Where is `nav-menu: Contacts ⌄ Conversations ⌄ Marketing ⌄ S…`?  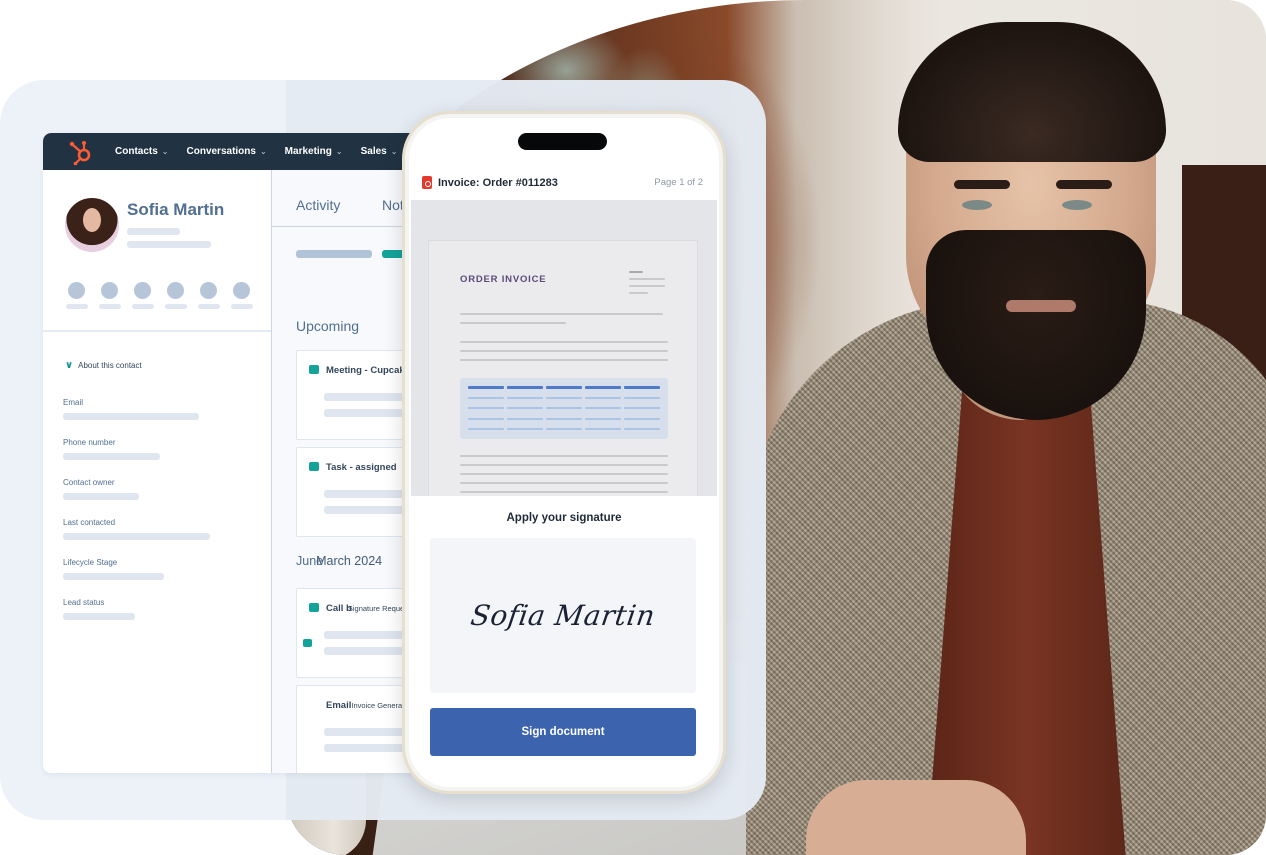
nav-menu: Contacts ⌄ Conversations ⌄ Marketing ⌄ S… is located at coordinates (256, 151).